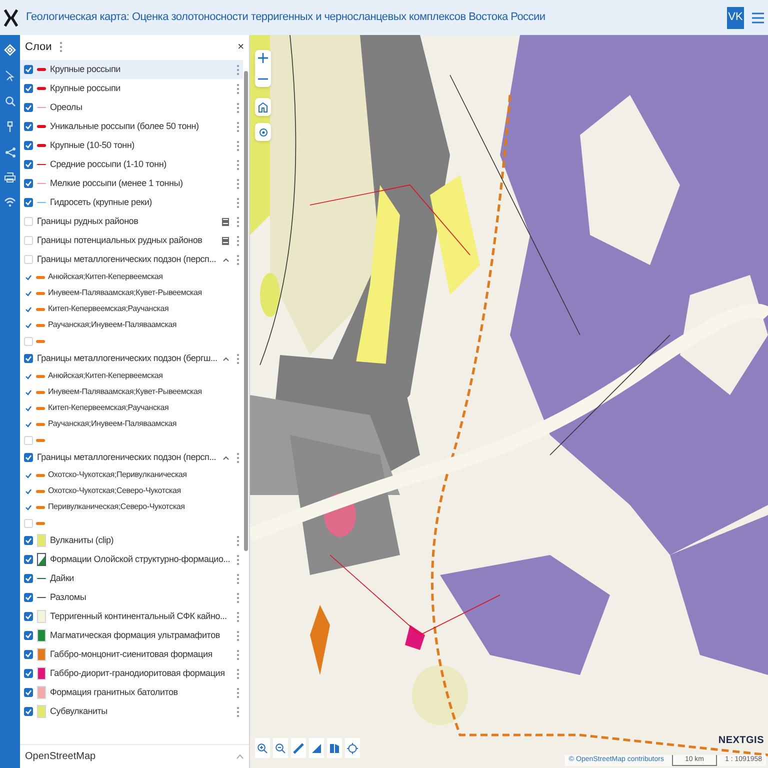 The width and height of the screenshot is (768, 768). Describe the element at coordinates (758, 18) in the screenshot. I see `menu-icon` at that location.